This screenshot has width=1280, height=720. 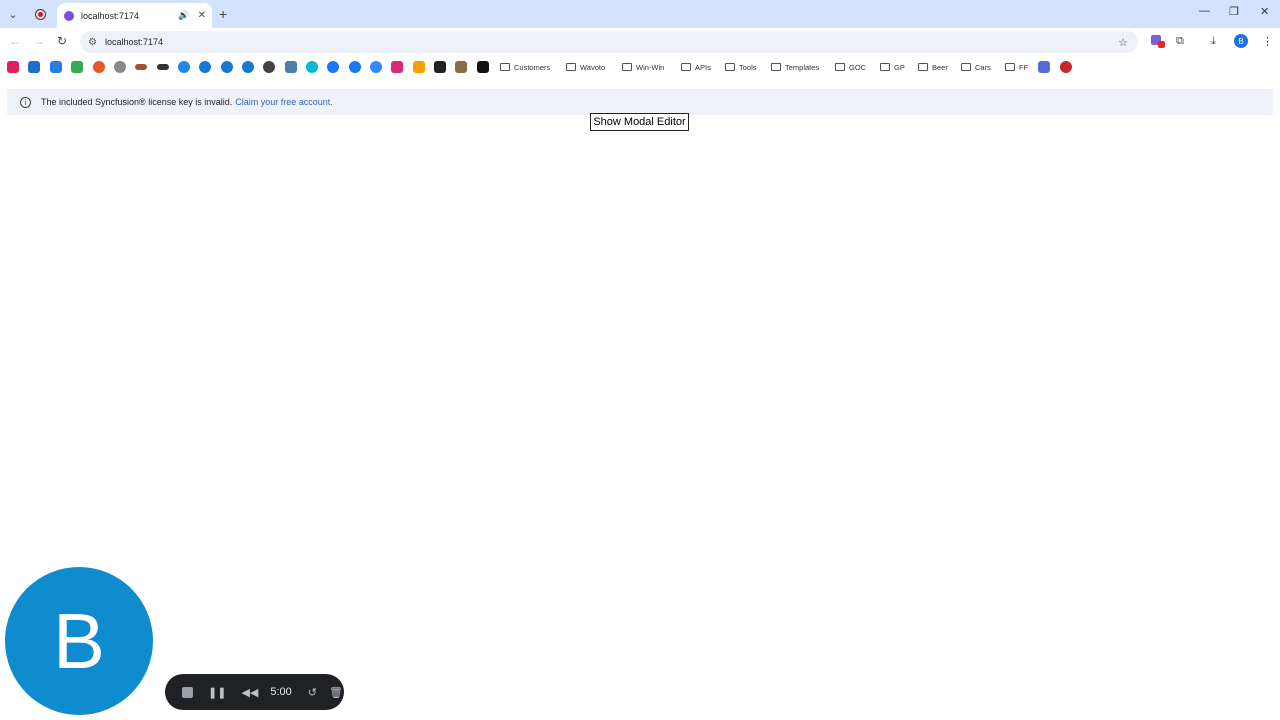 I want to click on slack-icon, so click(x=13, y=67).